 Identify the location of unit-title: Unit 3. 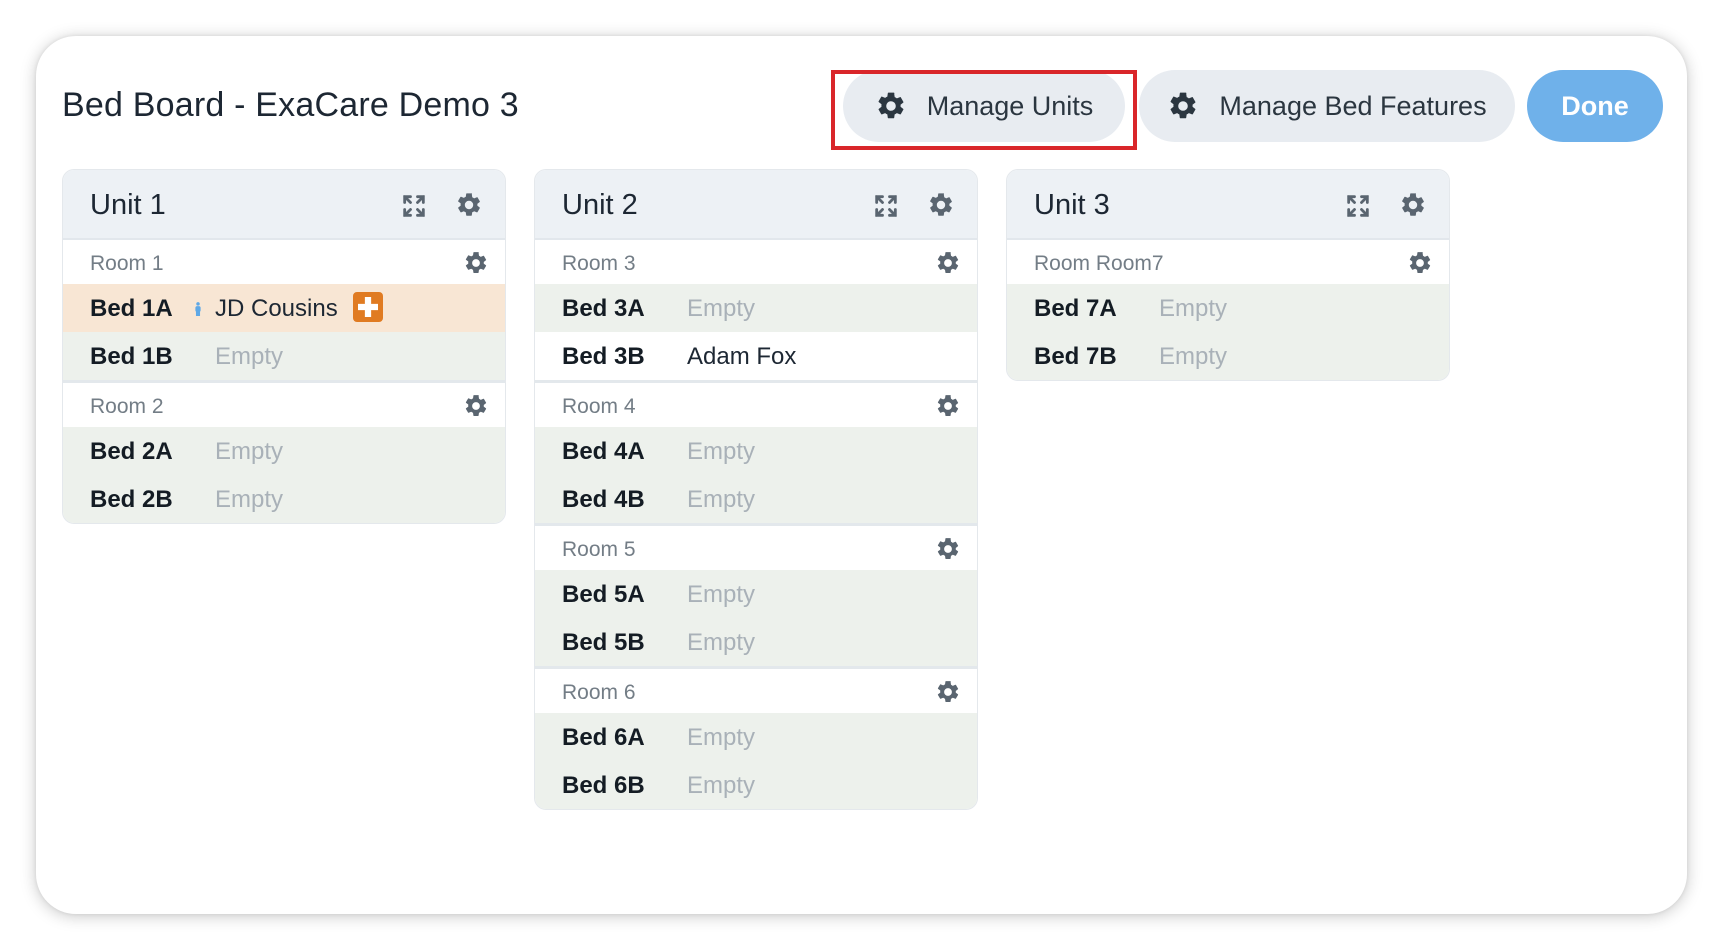
(1072, 205).